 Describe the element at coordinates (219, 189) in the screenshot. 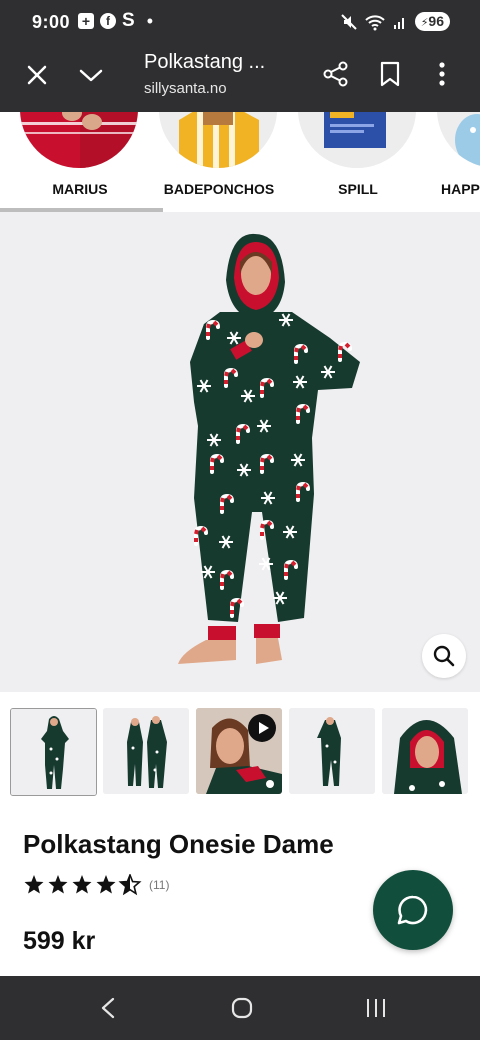

I see `category-label: BADEPONCHOS` at that location.